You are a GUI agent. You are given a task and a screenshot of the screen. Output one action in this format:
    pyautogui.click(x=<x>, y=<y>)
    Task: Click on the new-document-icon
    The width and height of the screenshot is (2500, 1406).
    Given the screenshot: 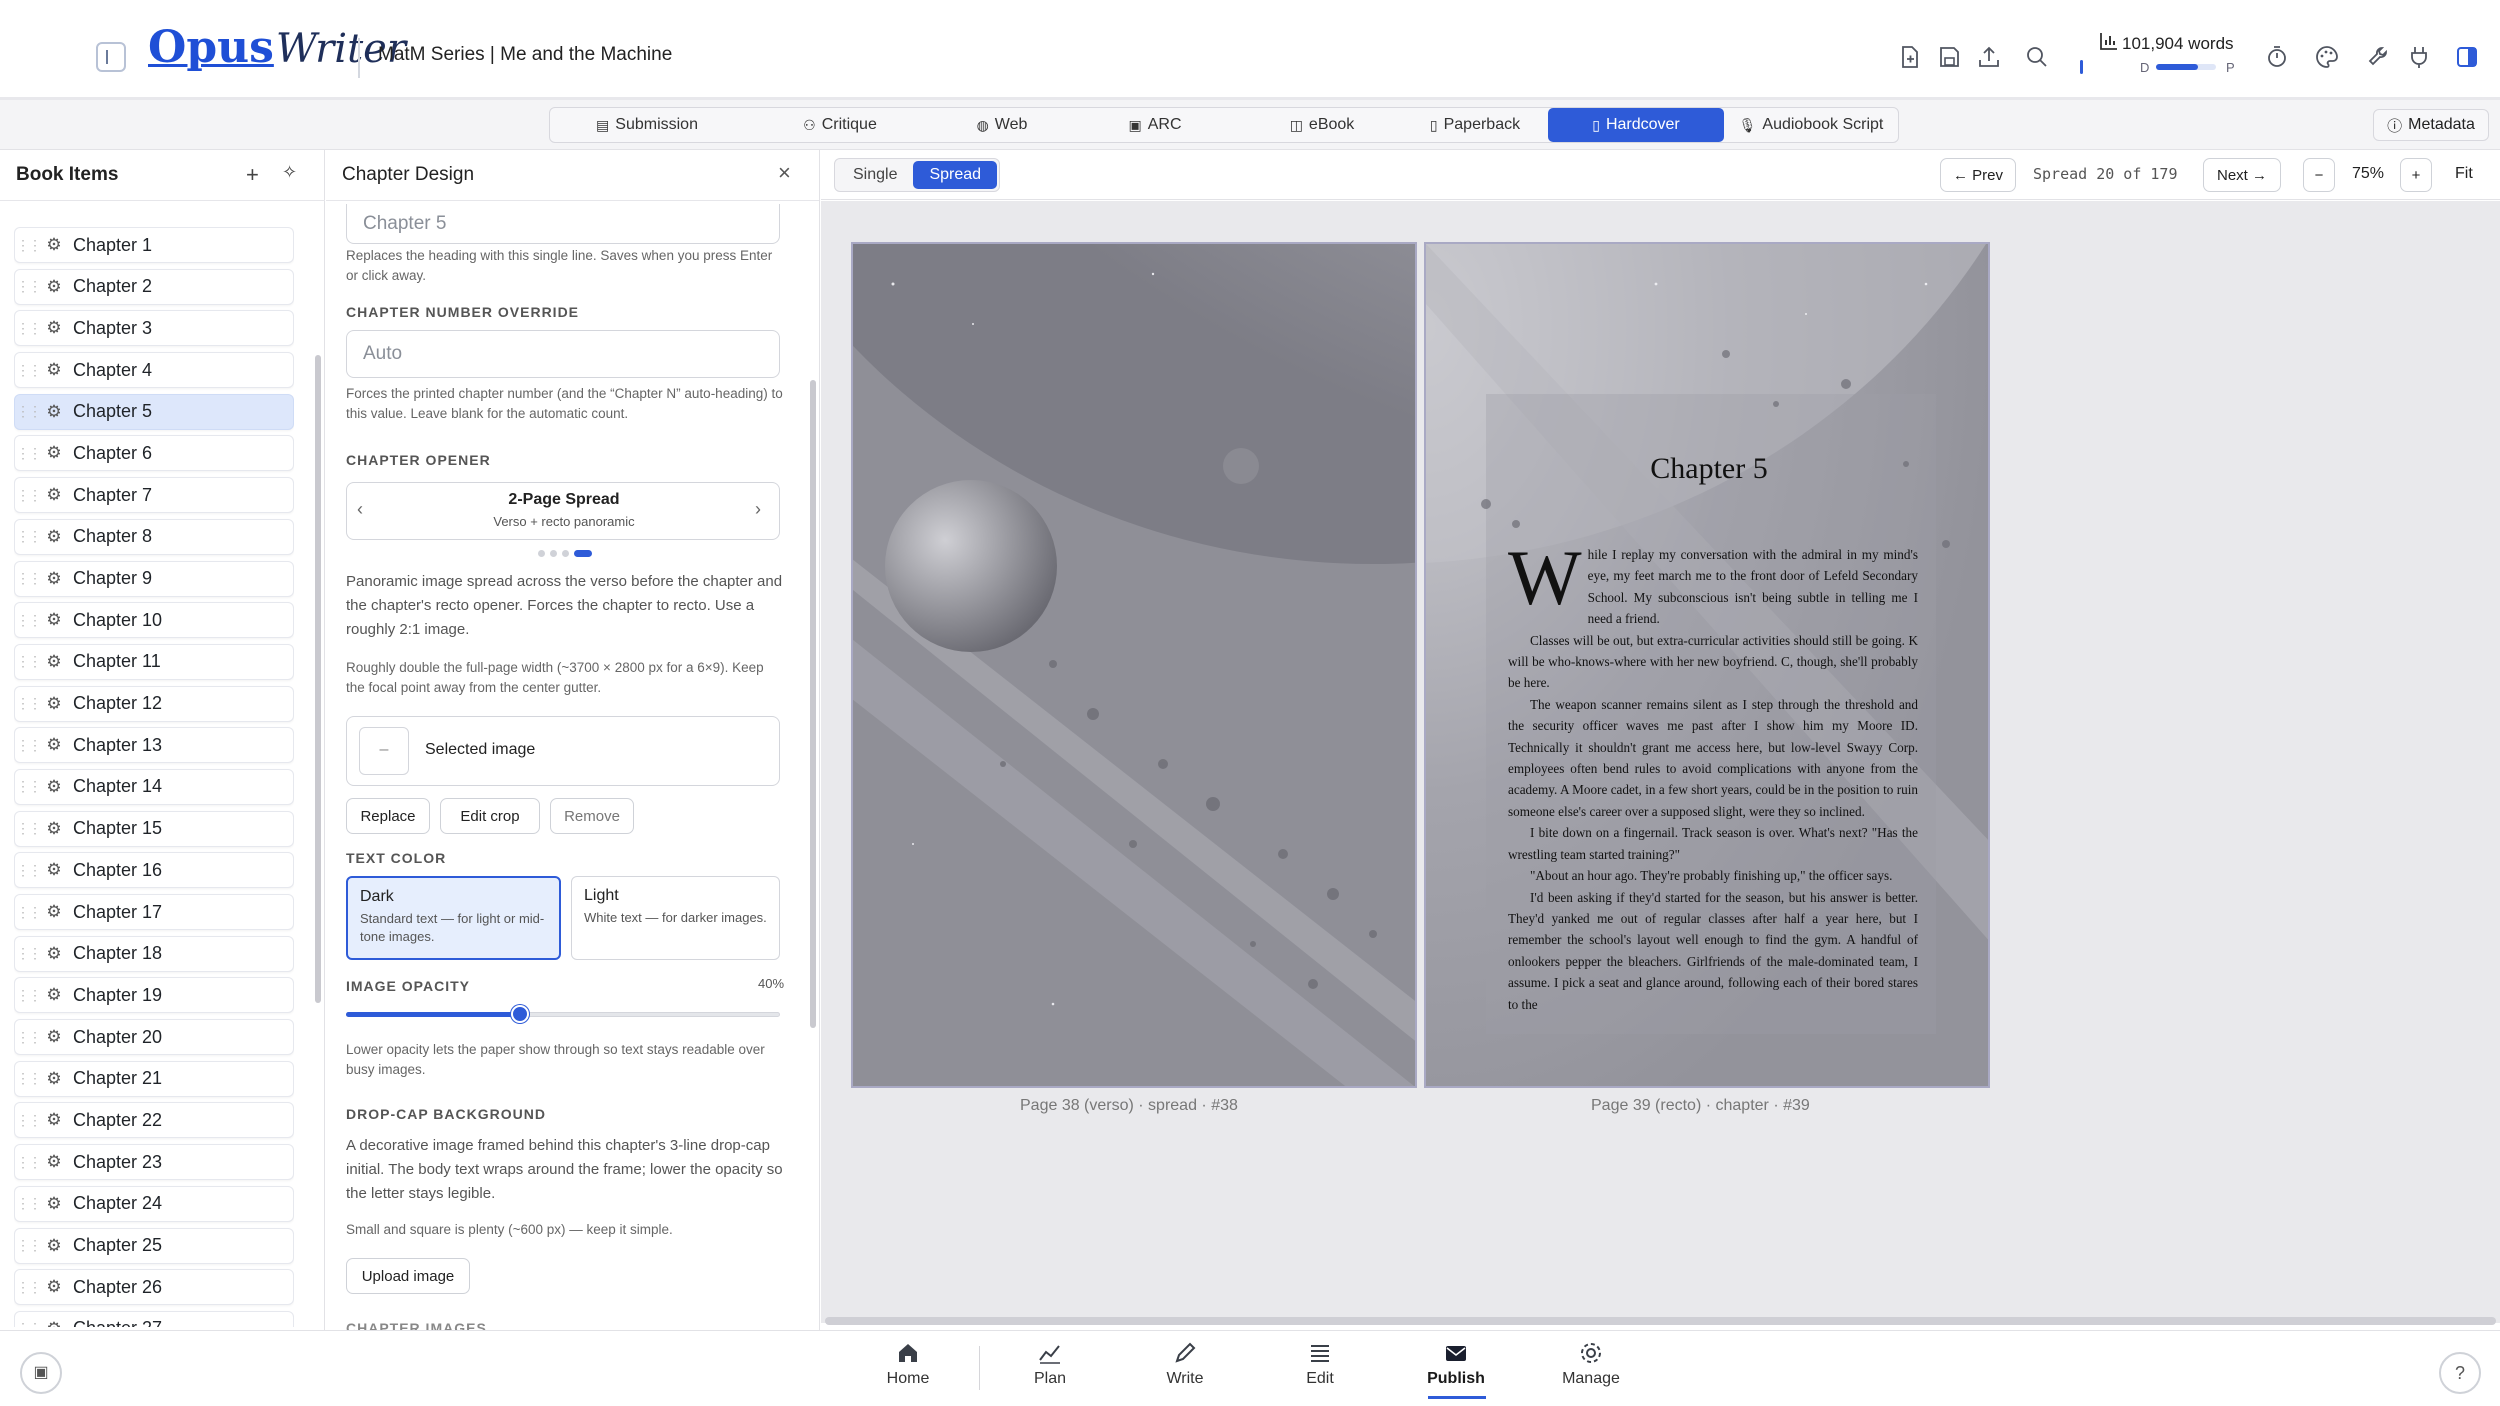 What is the action you would take?
    pyautogui.click(x=1909, y=57)
    